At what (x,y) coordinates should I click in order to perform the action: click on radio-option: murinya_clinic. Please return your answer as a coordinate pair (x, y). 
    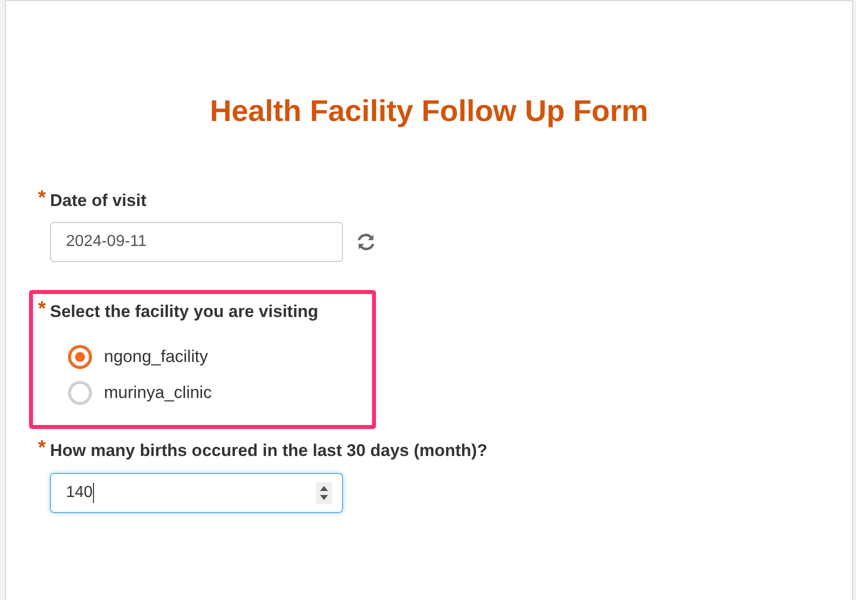
    Looking at the image, I should click on (140, 393).